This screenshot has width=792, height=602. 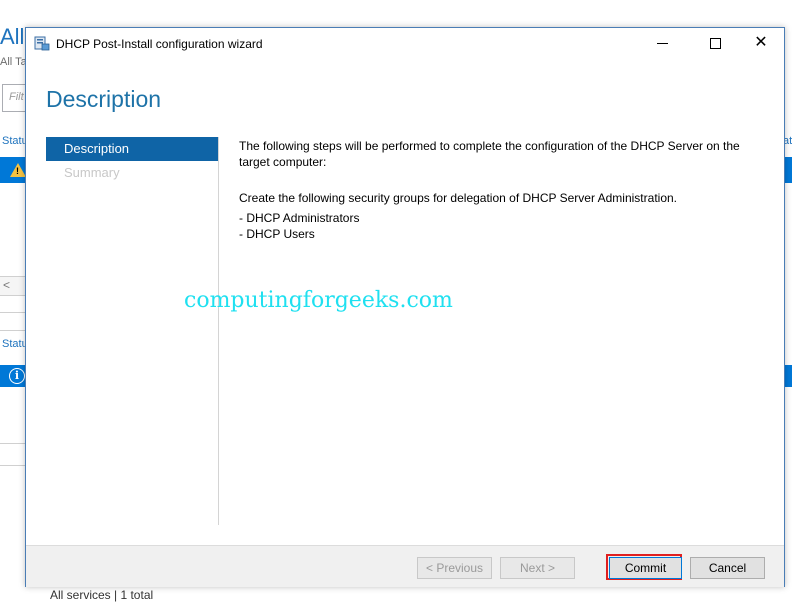 What do you see at coordinates (6, 285) in the screenshot?
I see `scroll-left-icon: <` at bounding box center [6, 285].